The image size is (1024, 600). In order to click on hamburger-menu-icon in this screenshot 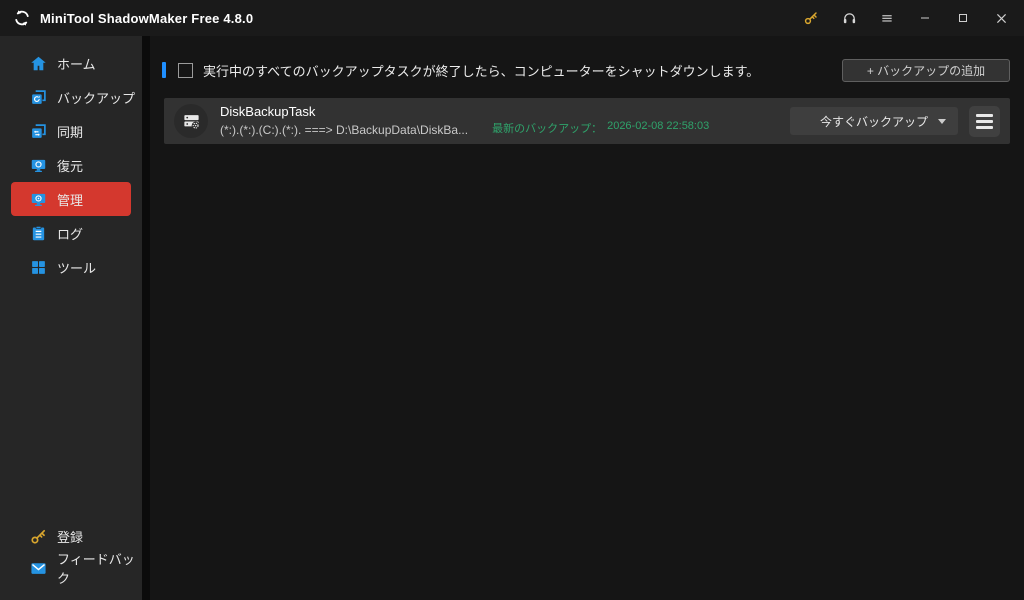, I will do `click(984, 121)`.